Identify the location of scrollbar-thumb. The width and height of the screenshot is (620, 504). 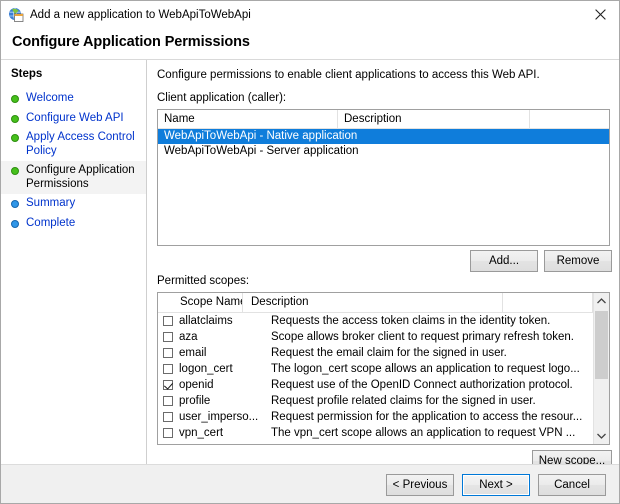
(601, 345).